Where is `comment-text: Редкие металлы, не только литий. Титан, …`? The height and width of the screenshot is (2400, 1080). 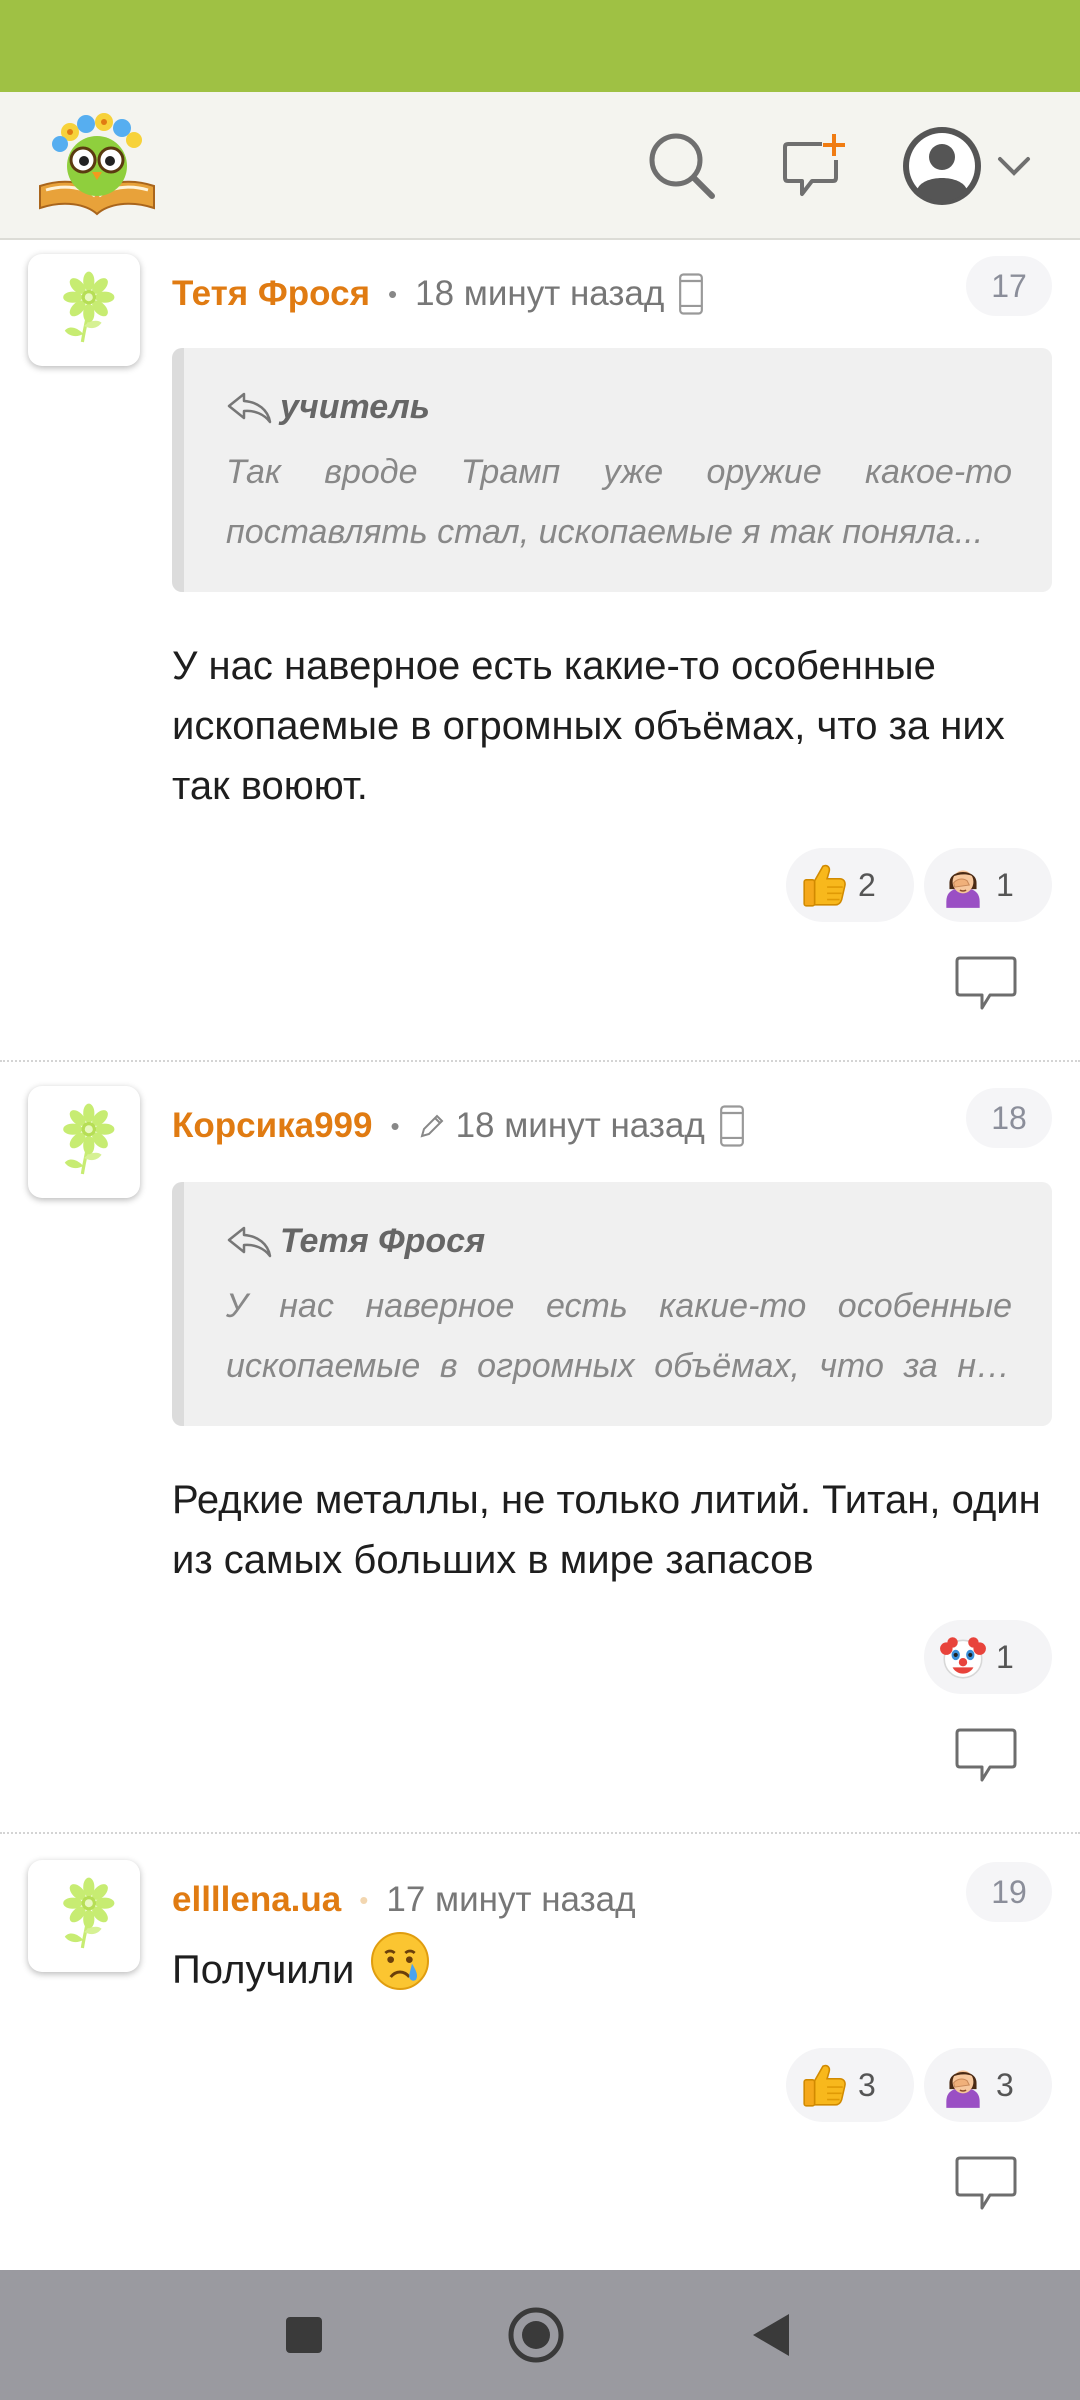 comment-text: Редкие металлы, не только литий. Титан, … is located at coordinates (606, 1530).